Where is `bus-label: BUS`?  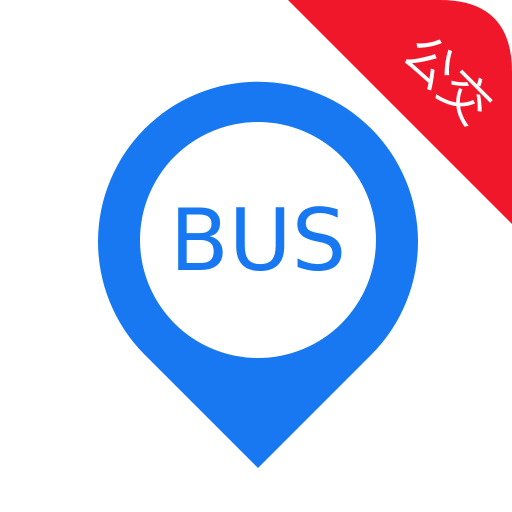
bus-label: BUS is located at coordinates (258, 241).